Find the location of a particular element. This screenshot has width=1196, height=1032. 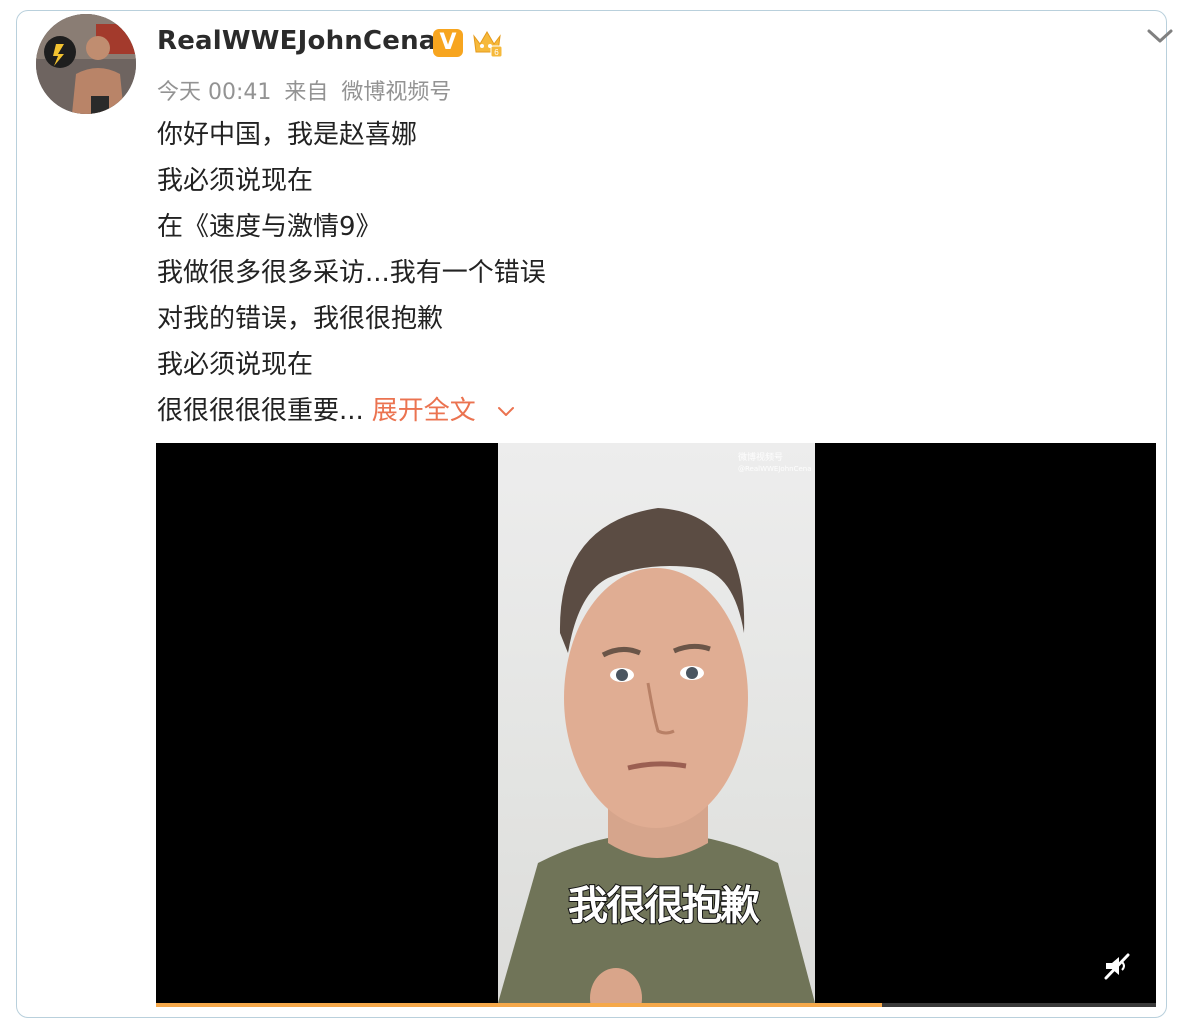

crown-icon: 6 is located at coordinates (487, 43).